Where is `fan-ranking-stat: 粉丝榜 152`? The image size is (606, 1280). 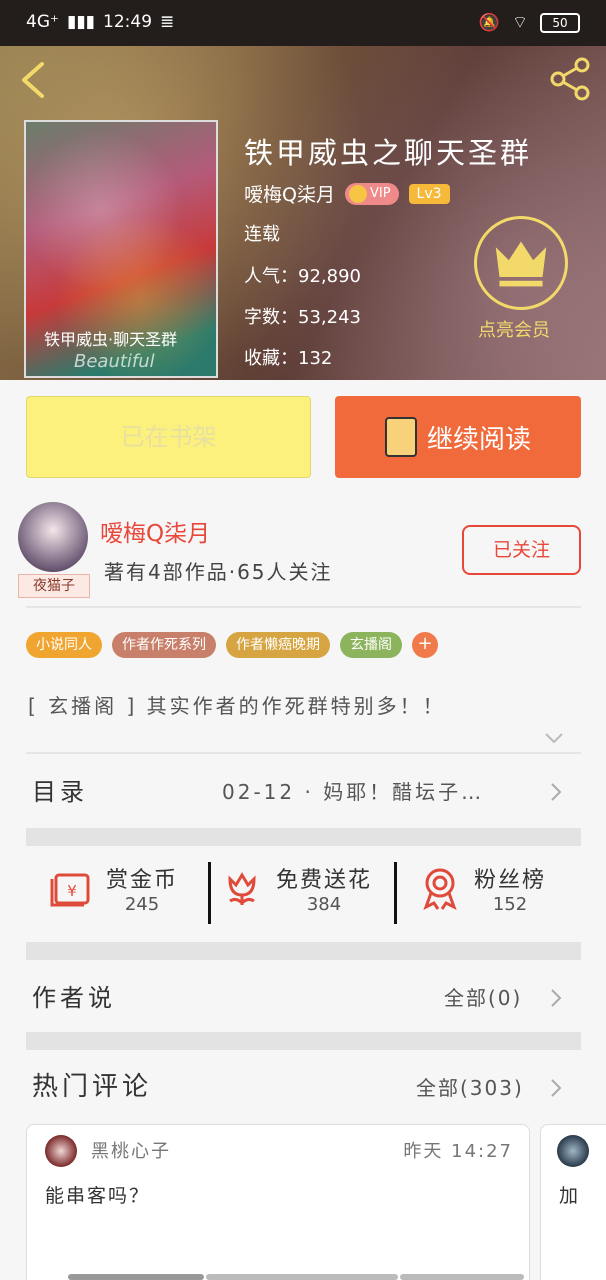
fan-ranking-stat: 粉丝榜 152 is located at coordinates (483, 888).